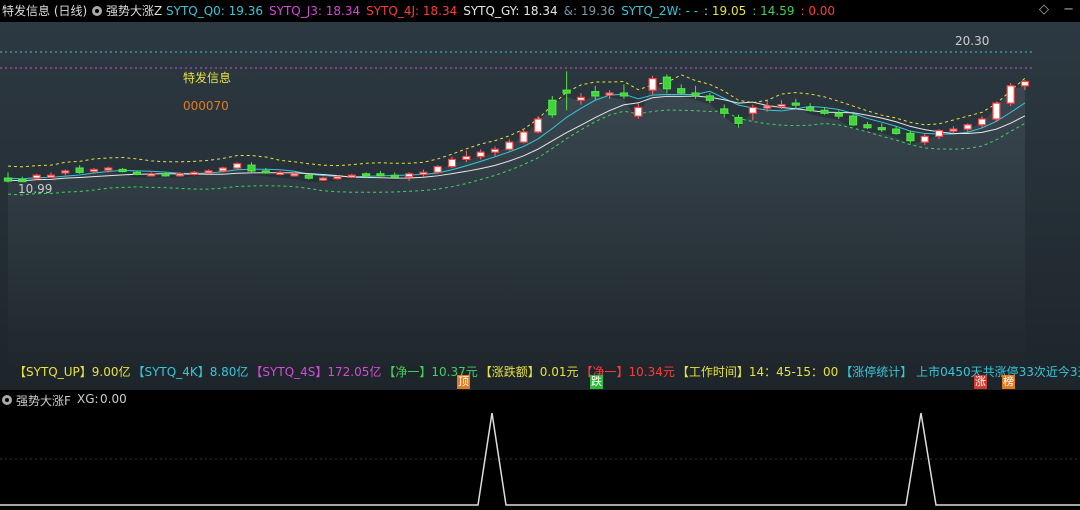  What do you see at coordinates (960, 372) in the screenshot?
I see `stat-item-7: 【涨停统计】 上市0450天共涨停33次近今3天有涨停` at bounding box center [960, 372].